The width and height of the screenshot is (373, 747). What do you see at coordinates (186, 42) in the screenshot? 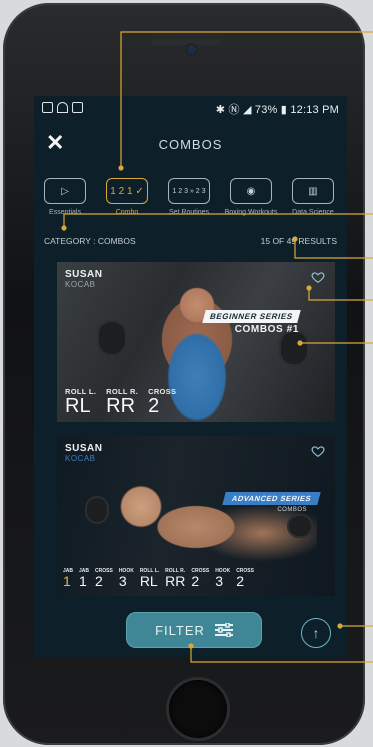
I see `speaker-grille` at bounding box center [186, 42].